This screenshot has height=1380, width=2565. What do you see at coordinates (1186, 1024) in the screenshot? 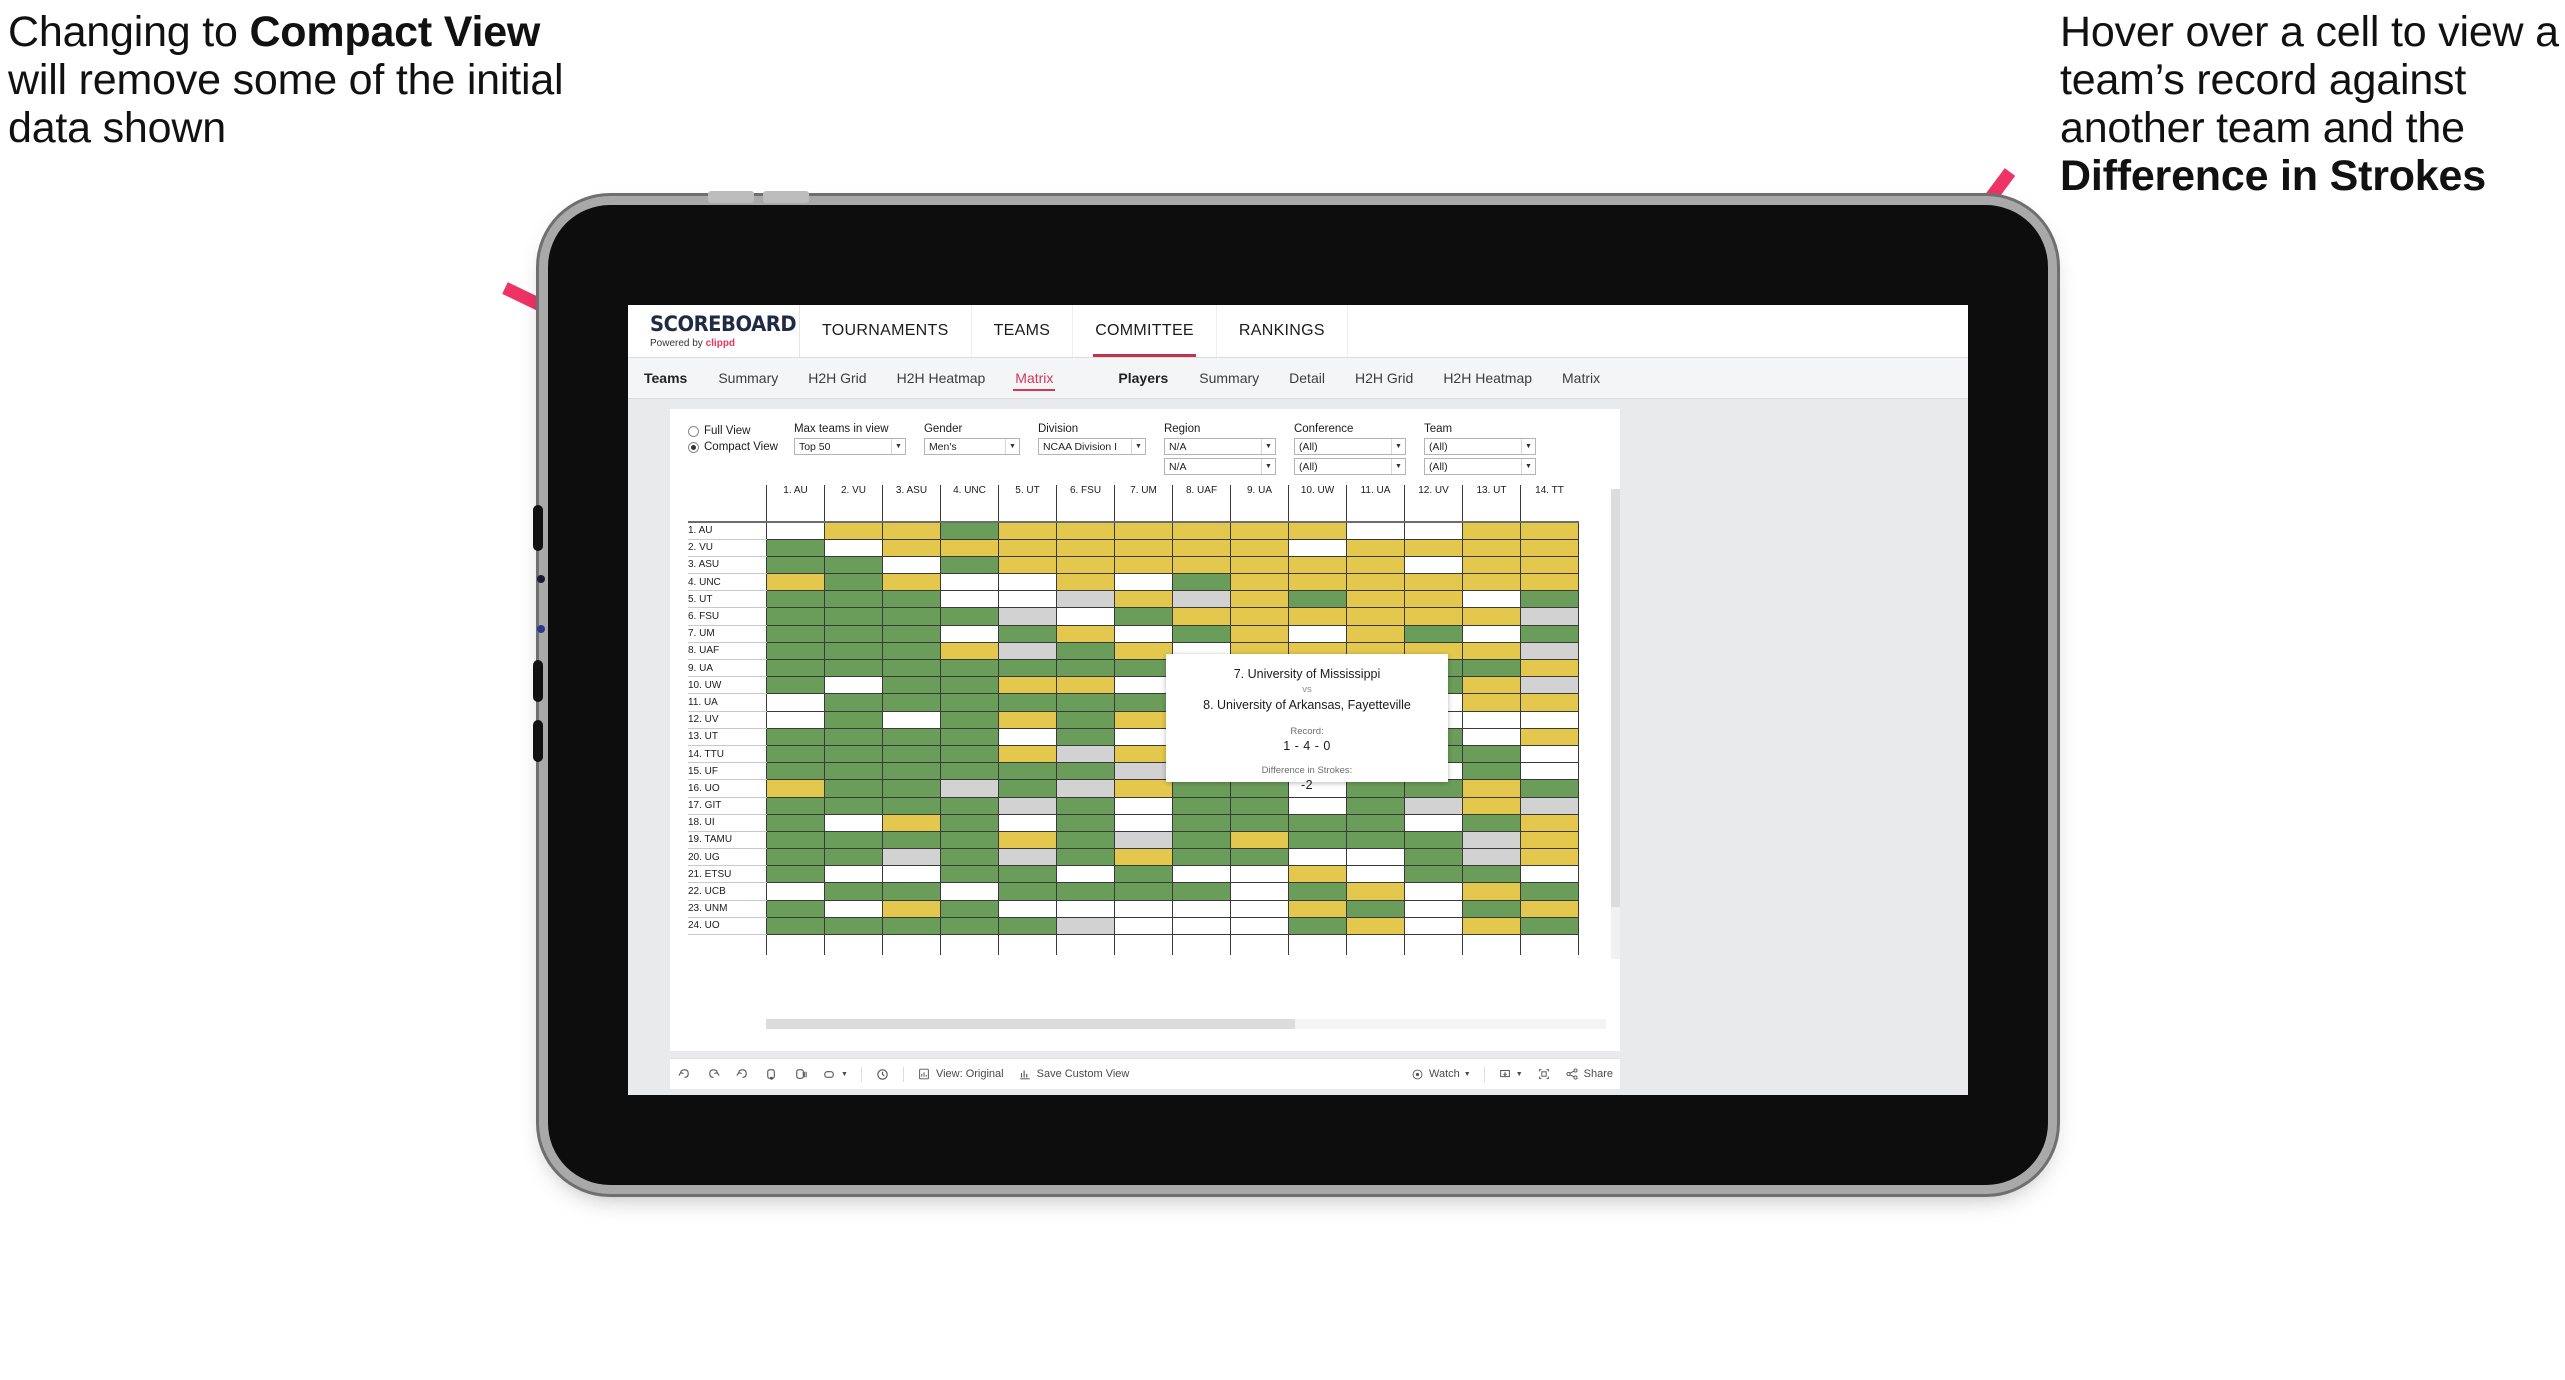
I see `matrix-horizontal-scrollbar` at bounding box center [1186, 1024].